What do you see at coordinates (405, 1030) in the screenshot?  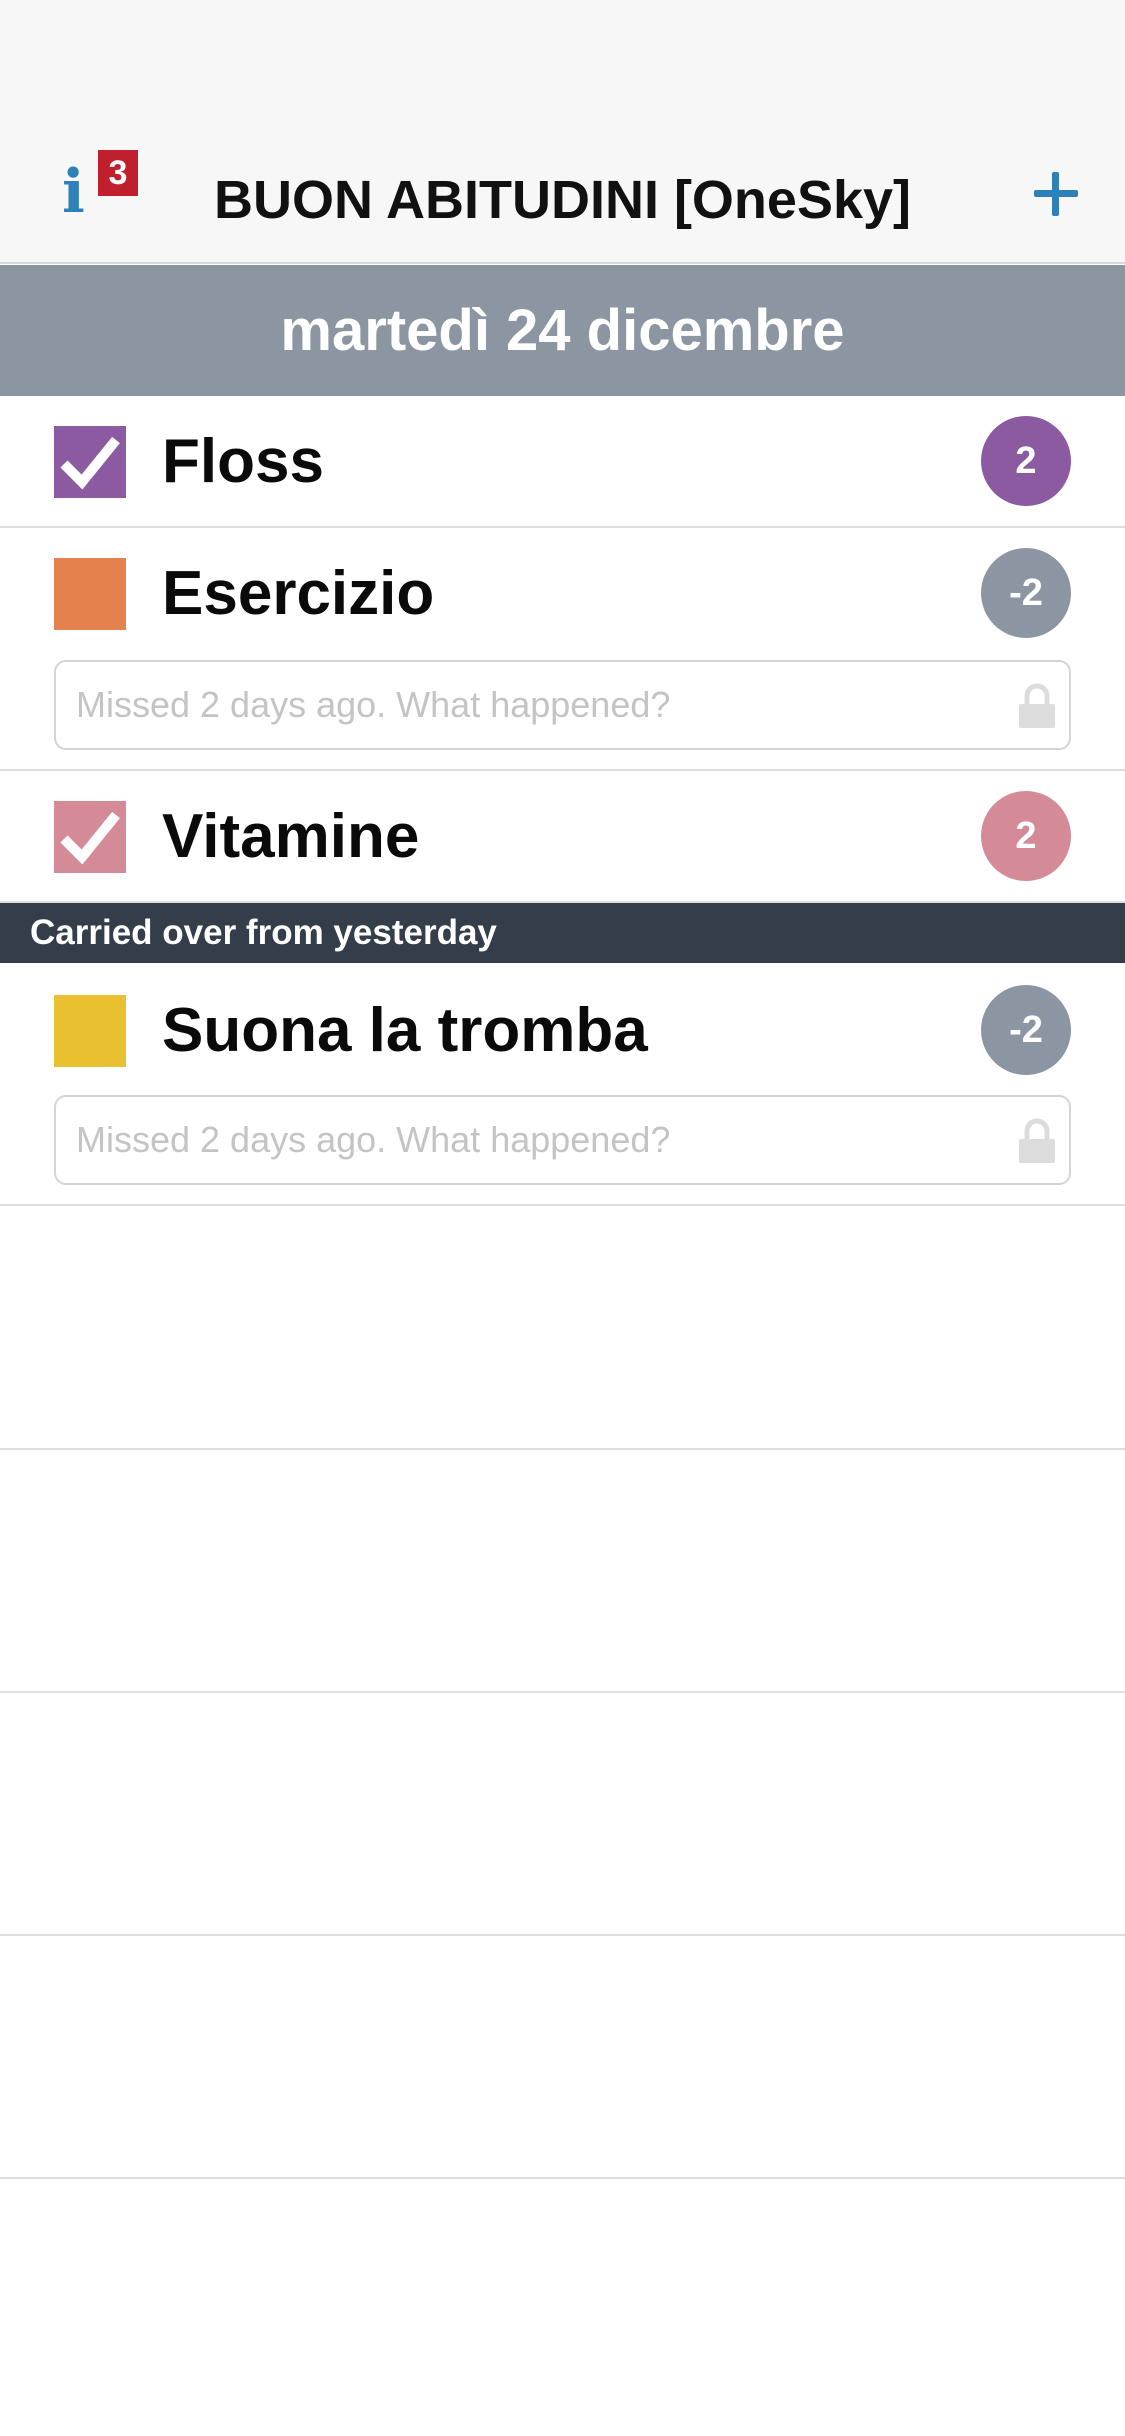 I see `habit-name: Suona la tromba` at bounding box center [405, 1030].